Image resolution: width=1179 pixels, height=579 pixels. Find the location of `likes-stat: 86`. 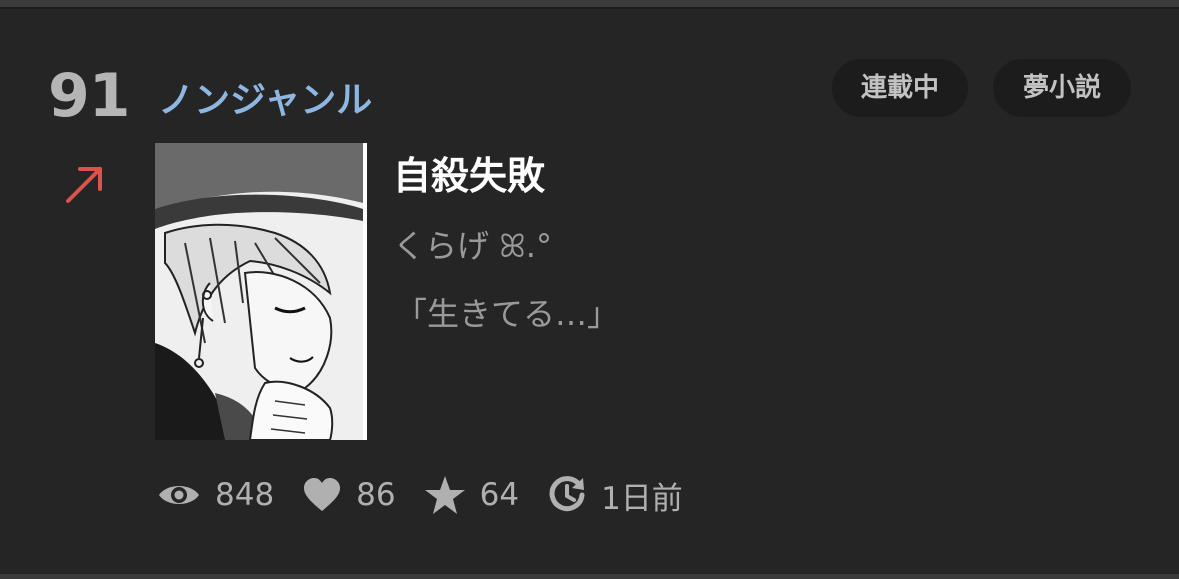

likes-stat: 86 is located at coordinates (349, 495).